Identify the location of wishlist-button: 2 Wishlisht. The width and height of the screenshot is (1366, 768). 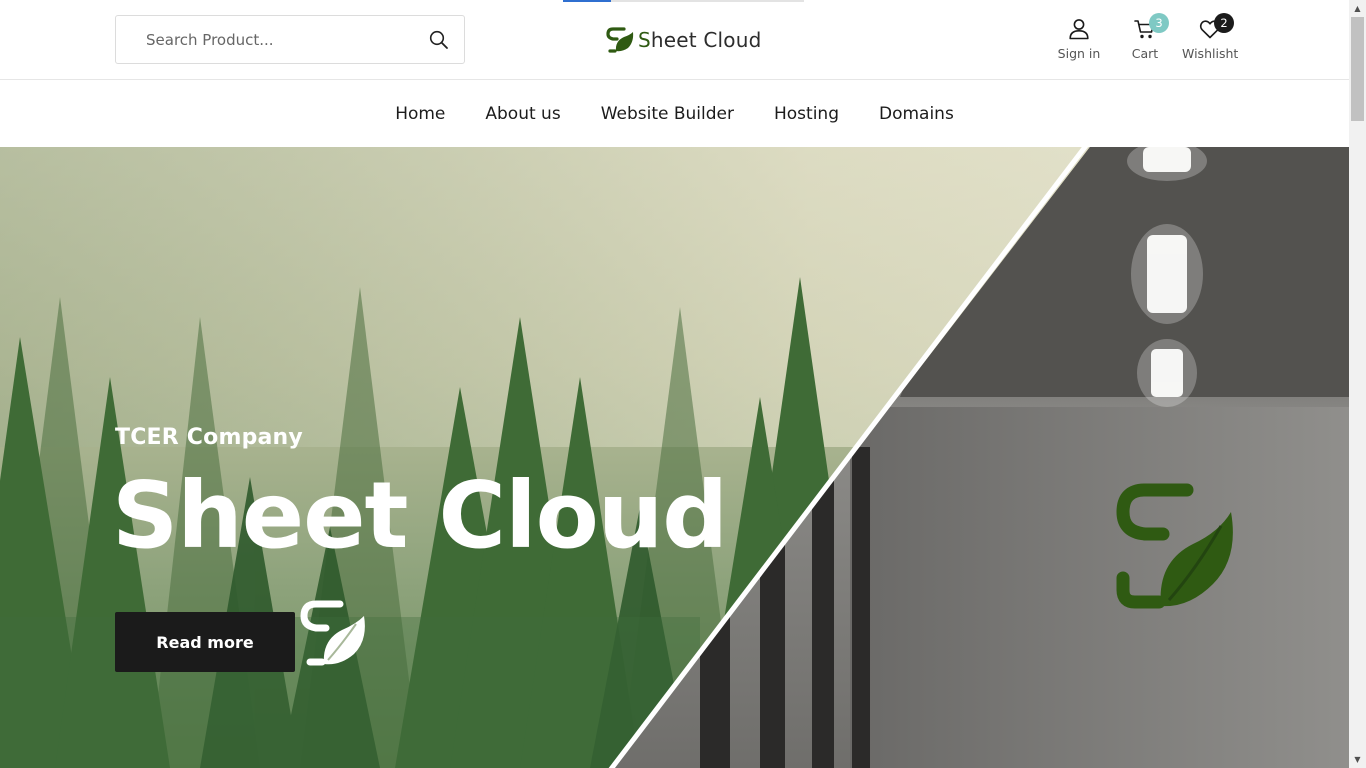
(1210, 38).